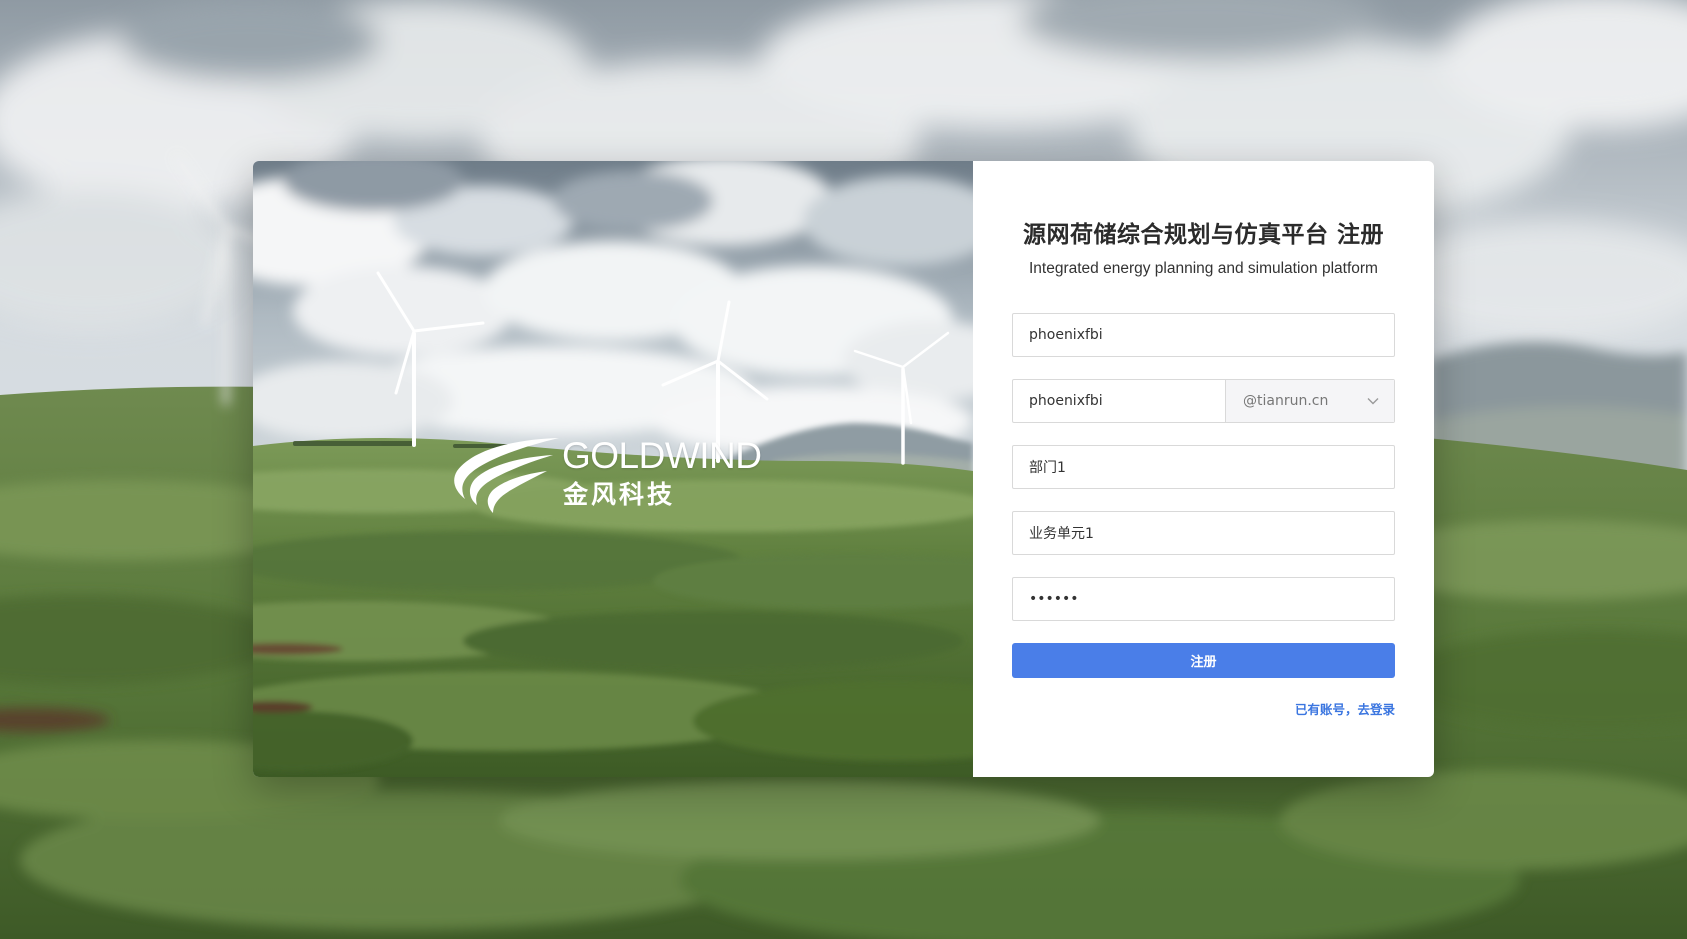  Describe the element at coordinates (1373, 401) in the screenshot. I see `chevron-down-icon` at that location.